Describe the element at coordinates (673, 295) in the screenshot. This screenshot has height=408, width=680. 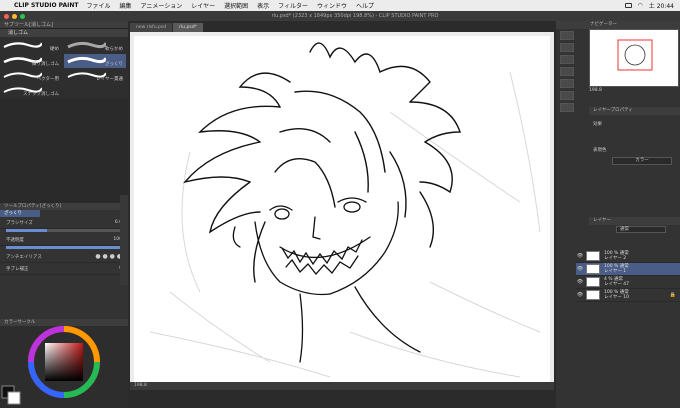
I see `lock-icon: 🔒` at that location.